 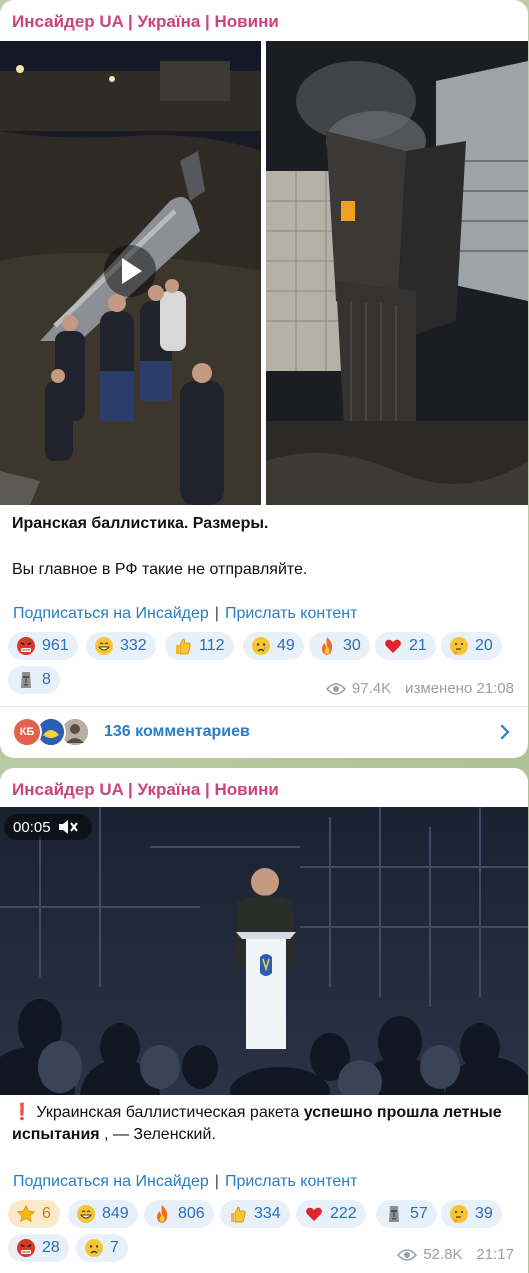 What do you see at coordinates (495, 1254) in the screenshot?
I see `post-timestamp: 21:17` at bounding box center [495, 1254].